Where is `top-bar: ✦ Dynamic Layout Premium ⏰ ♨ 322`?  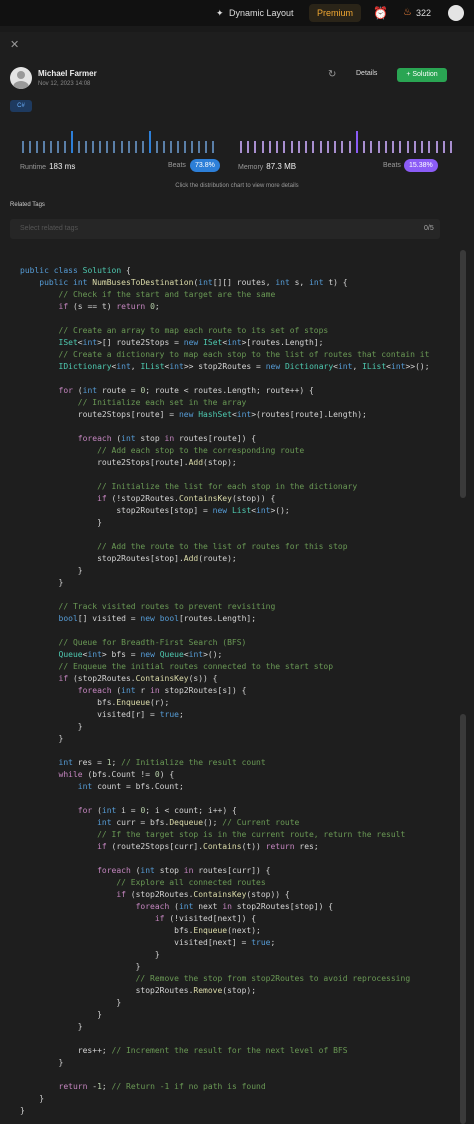 top-bar: ✦ Dynamic Layout Premium ⏰ ♨ 322 is located at coordinates (237, 13).